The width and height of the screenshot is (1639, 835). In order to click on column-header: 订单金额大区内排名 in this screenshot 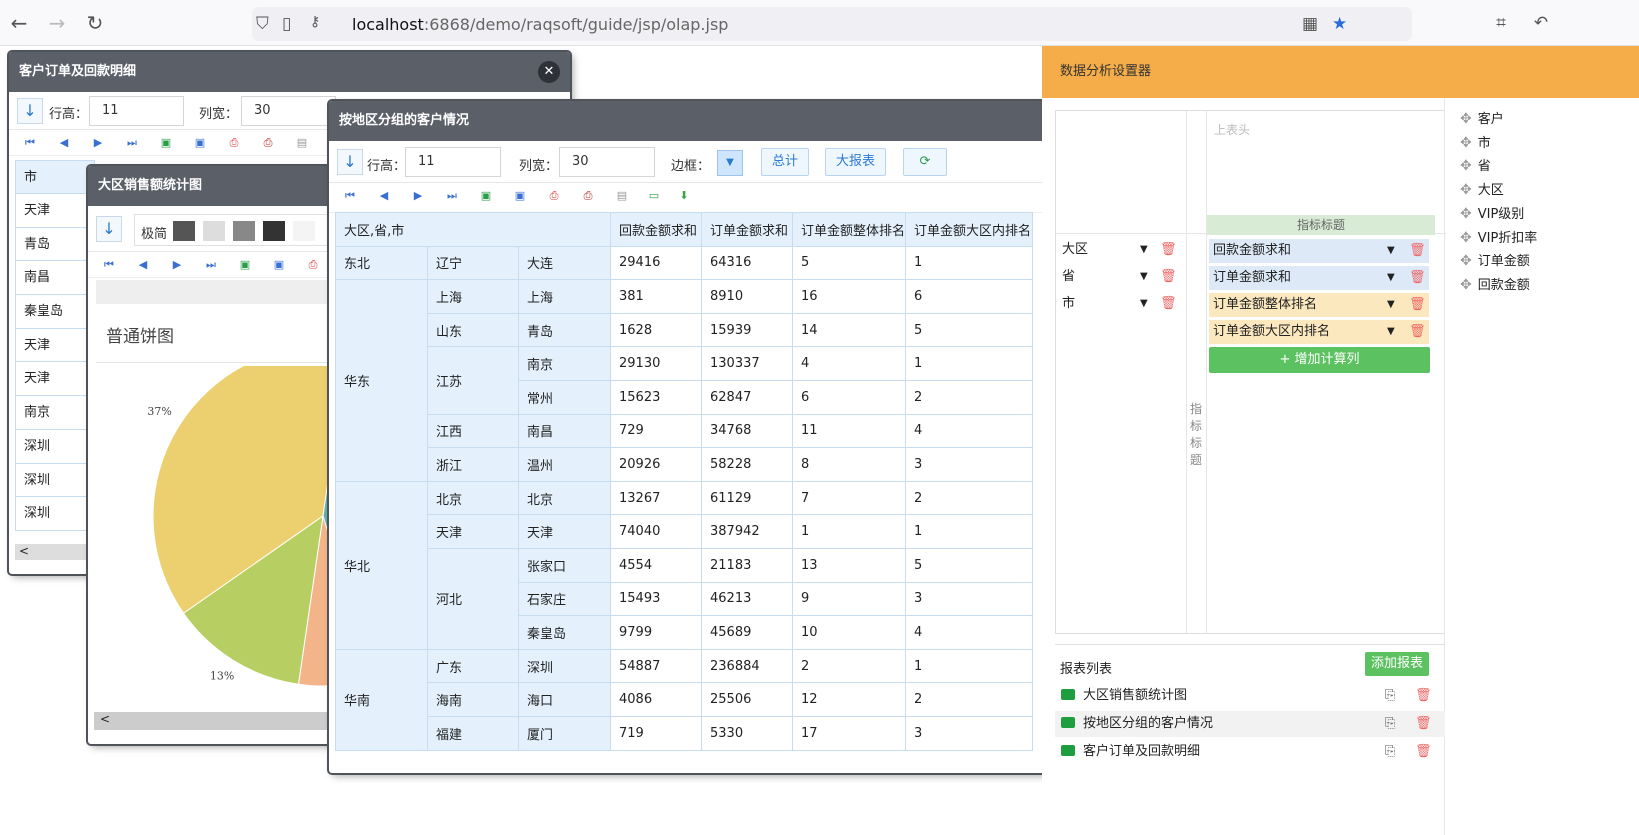, I will do `click(969, 229)`.